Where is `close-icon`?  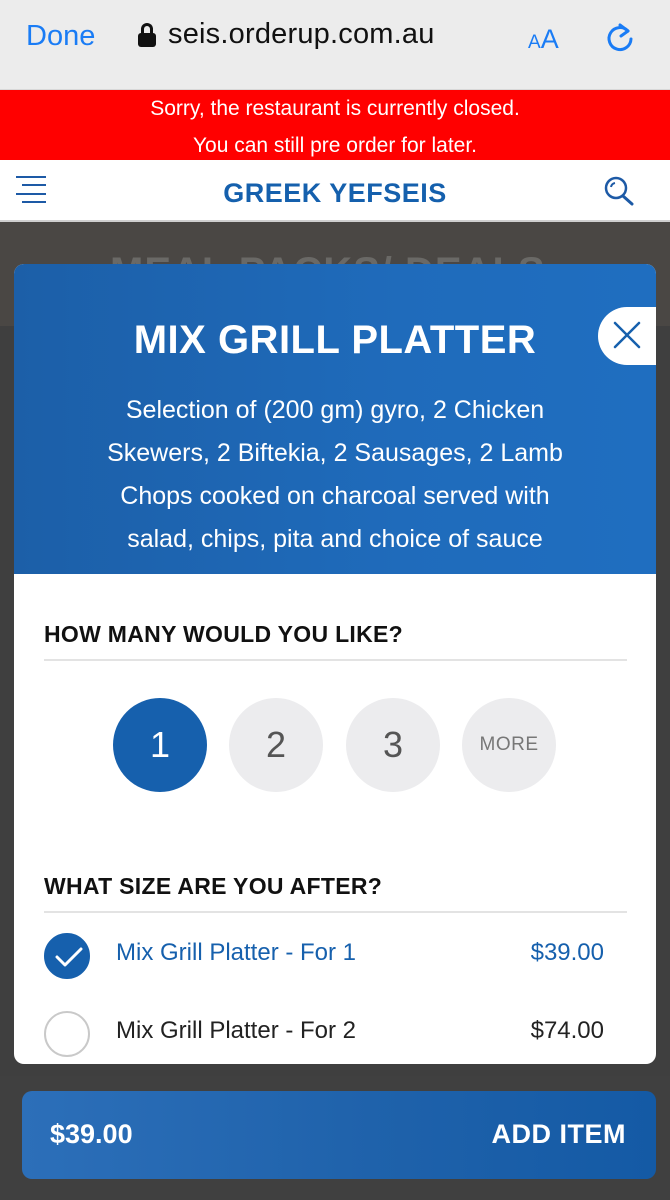
close-icon is located at coordinates (627, 335).